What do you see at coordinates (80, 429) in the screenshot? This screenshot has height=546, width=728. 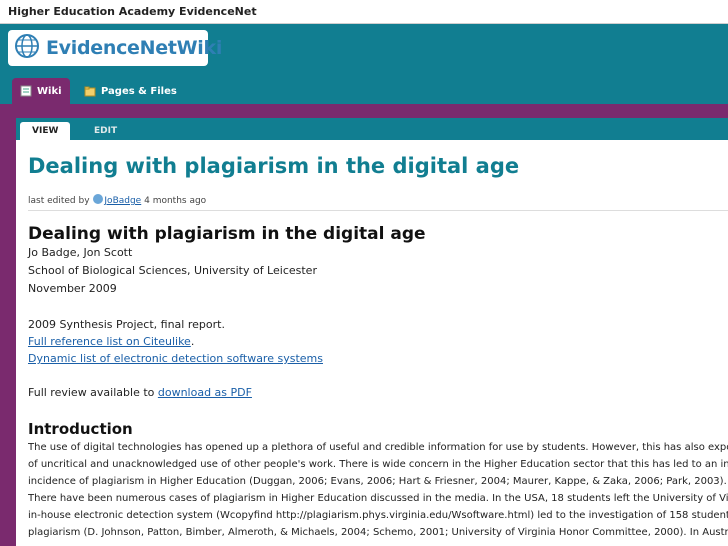 I see `introduction-heading: Introduction` at bounding box center [80, 429].